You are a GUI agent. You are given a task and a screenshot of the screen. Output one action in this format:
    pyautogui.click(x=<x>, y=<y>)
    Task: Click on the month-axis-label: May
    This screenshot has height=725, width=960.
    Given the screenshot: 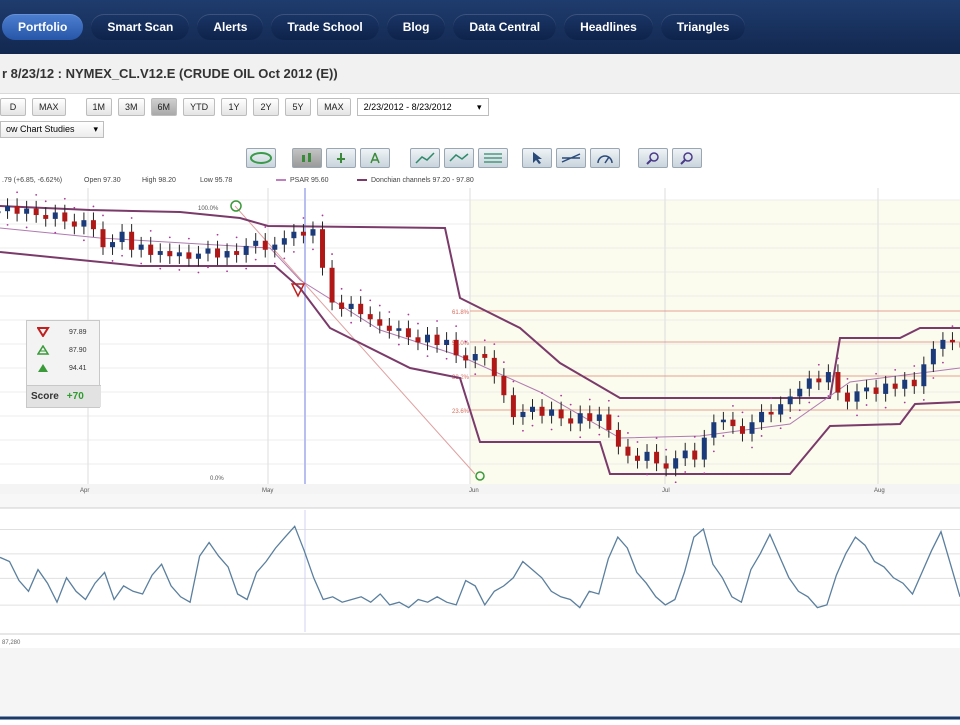 What is the action you would take?
    pyautogui.click(x=267, y=491)
    